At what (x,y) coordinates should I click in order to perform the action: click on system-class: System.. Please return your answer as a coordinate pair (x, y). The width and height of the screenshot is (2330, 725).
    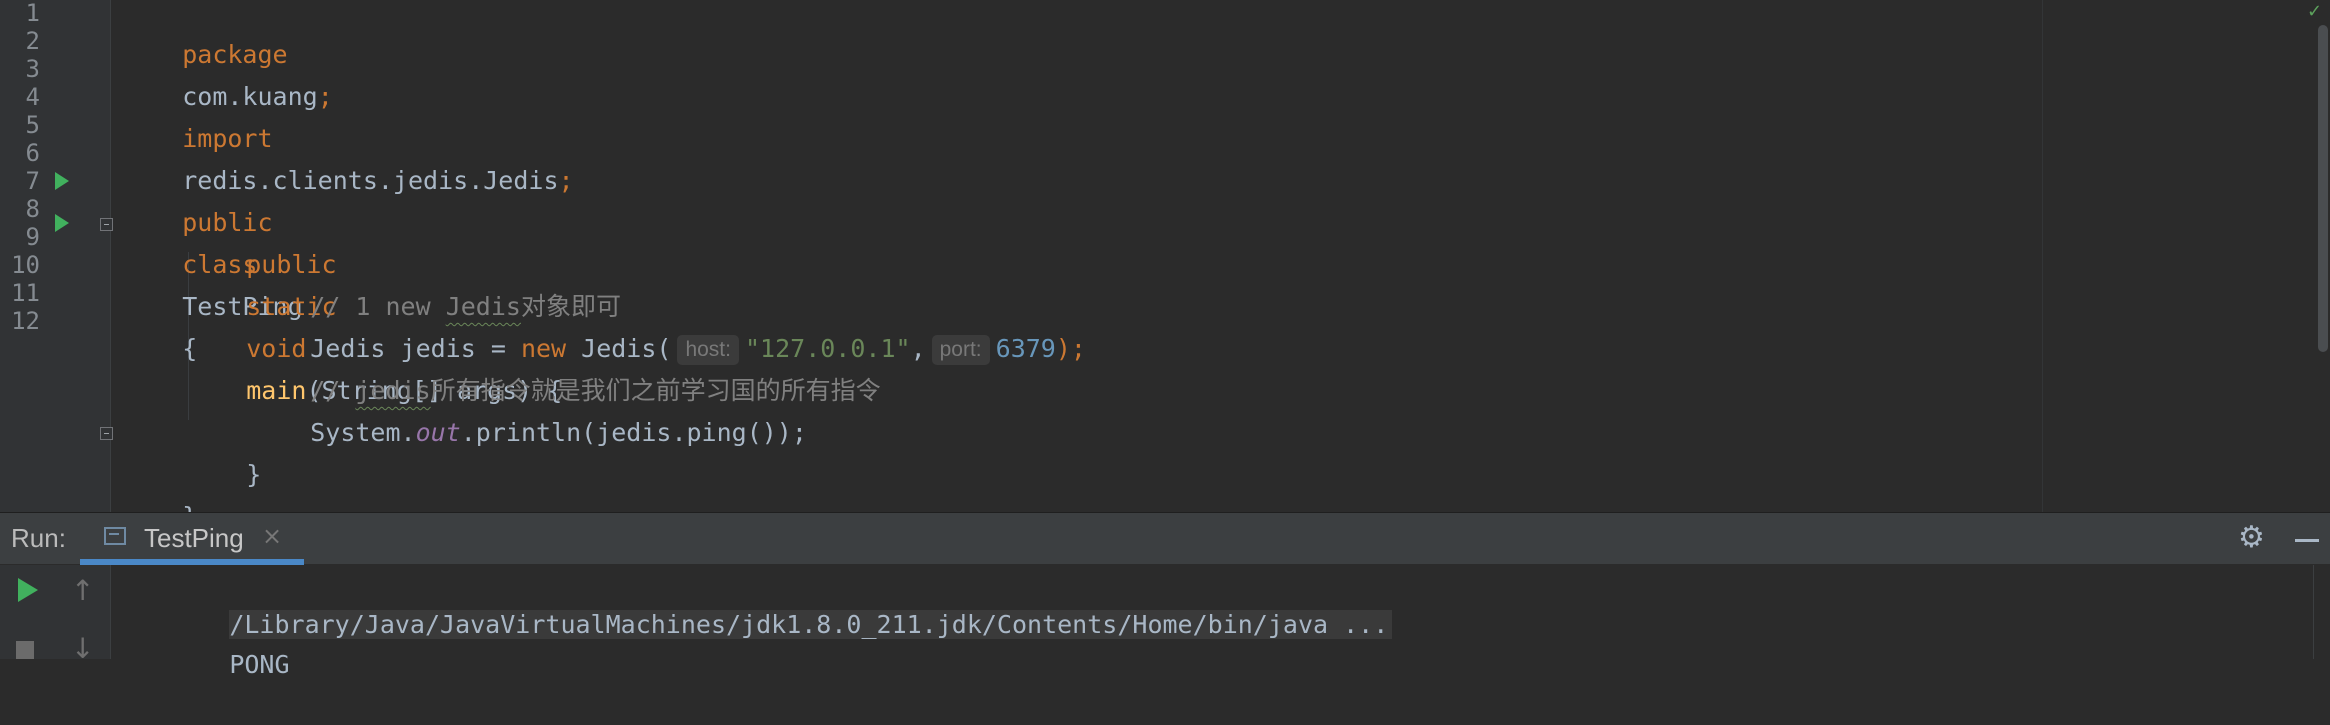
    Looking at the image, I should click on (363, 432).